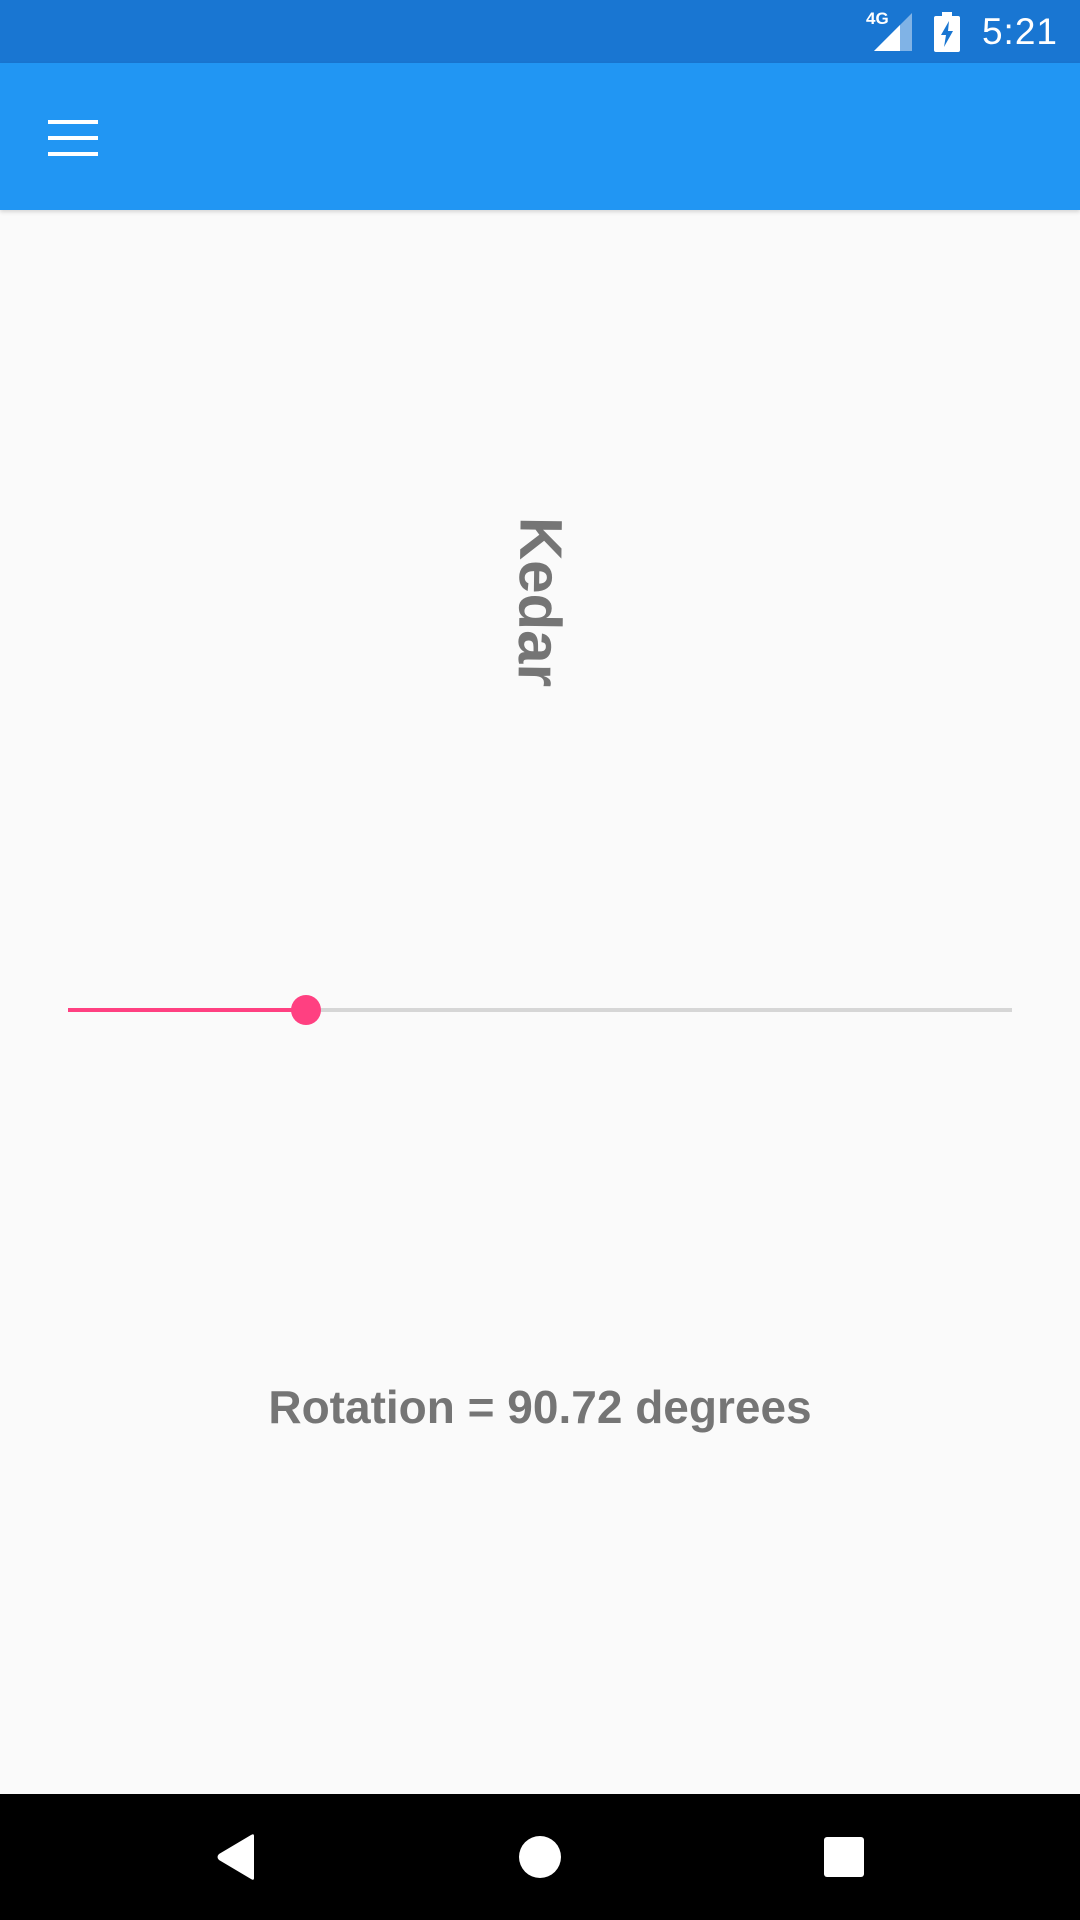 This screenshot has width=1080, height=1920. Describe the element at coordinates (540, 136) in the screenshot. I see `app-bar` at that location.